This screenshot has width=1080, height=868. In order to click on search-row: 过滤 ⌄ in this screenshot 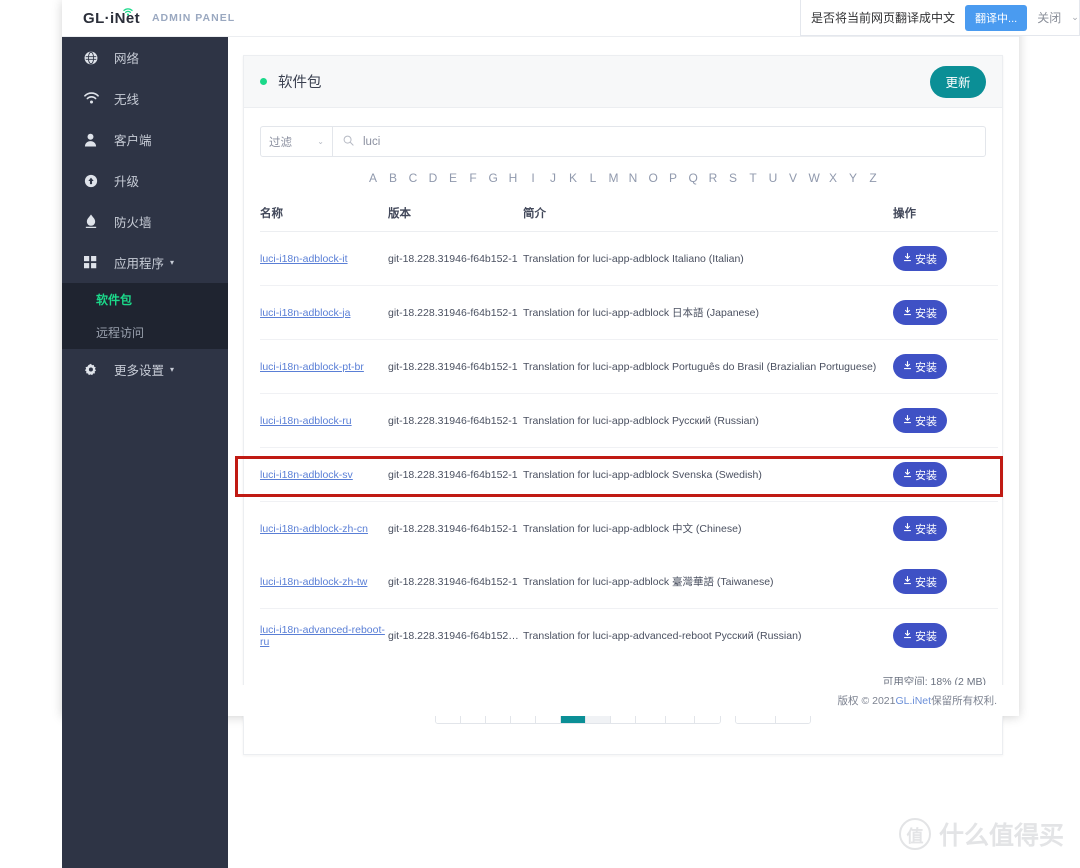, I will do `click(623, 141)`.